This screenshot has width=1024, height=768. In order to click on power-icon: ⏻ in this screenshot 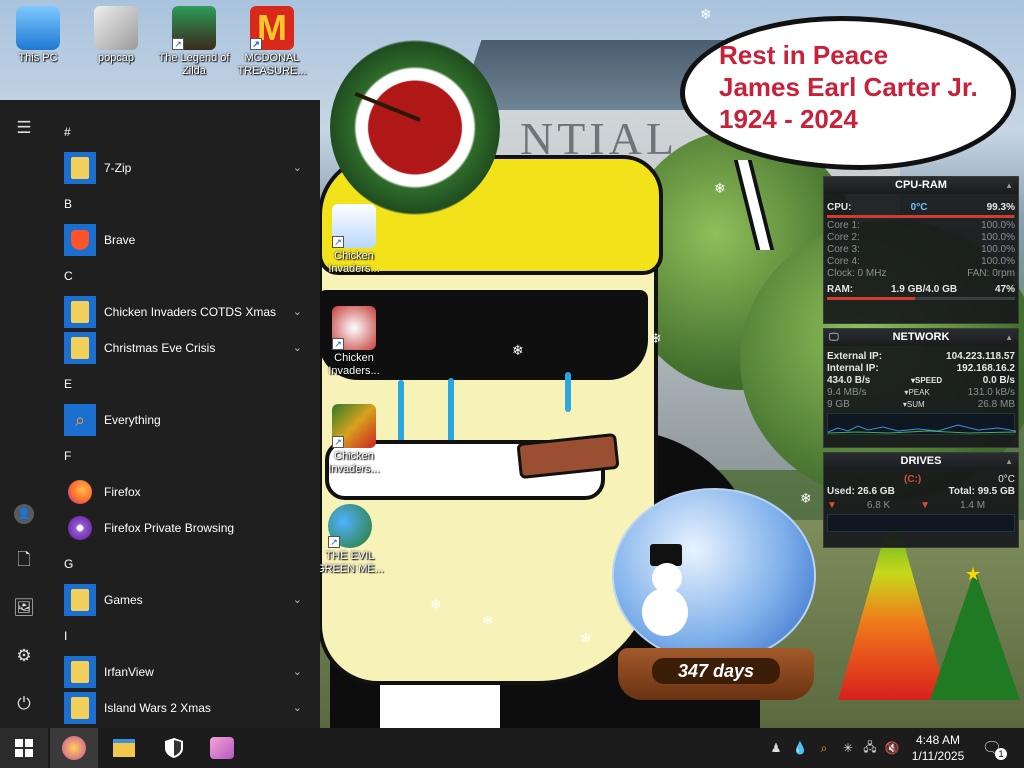, I will do `click(24, 704)`.